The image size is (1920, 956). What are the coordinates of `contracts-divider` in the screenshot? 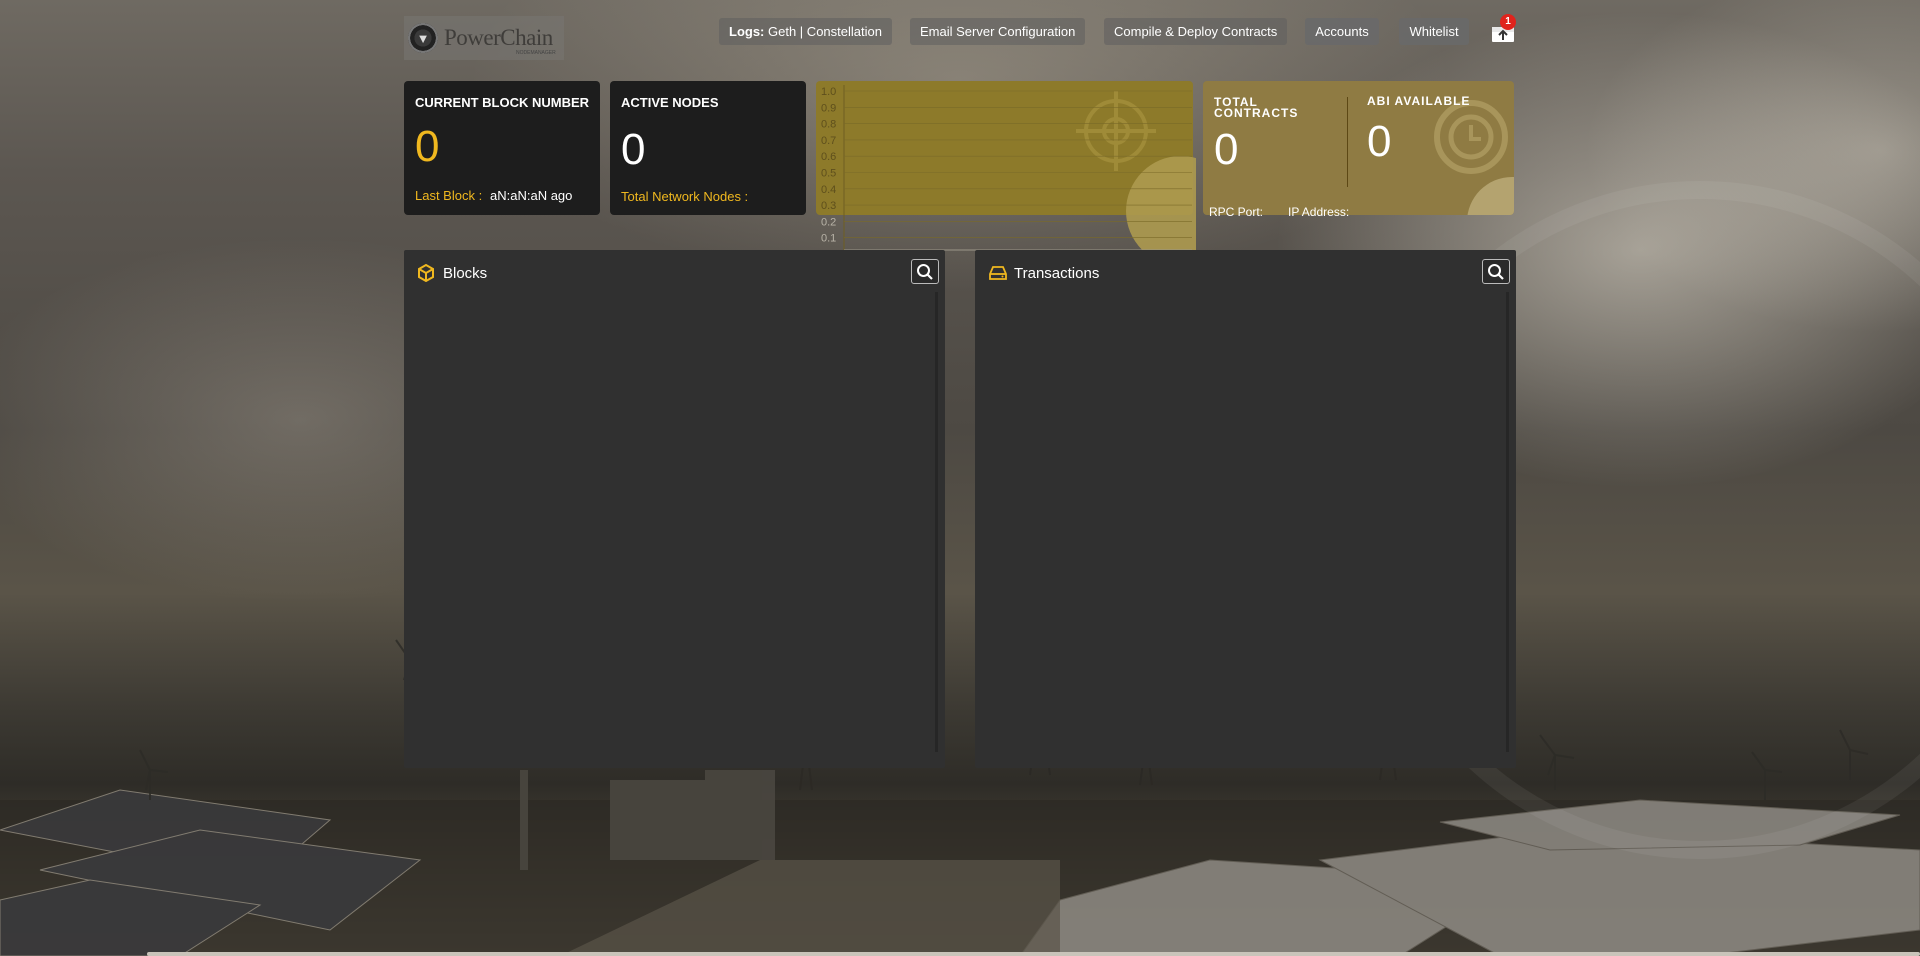 It's located at (1347, 142).